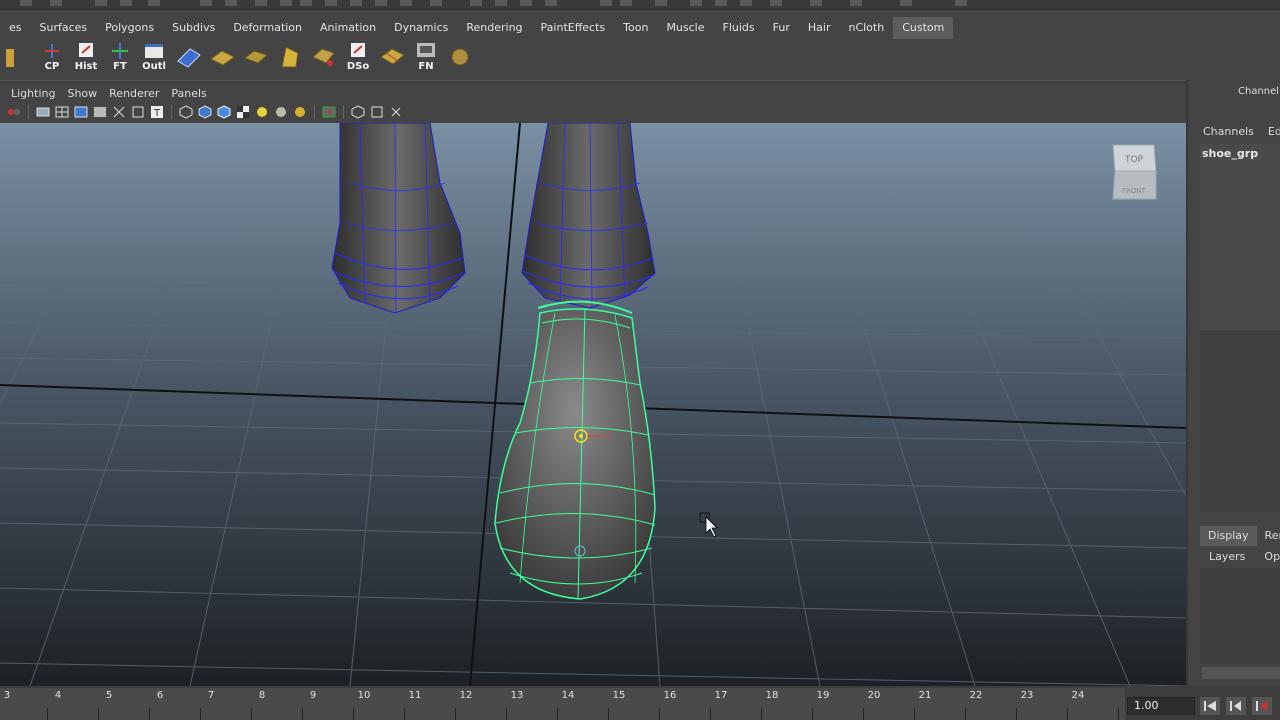 This screenshot has height=720, width=1280. Describe the element at coordinates (138, 112) in the screenshot. I see `safe-action-icon` at that location.